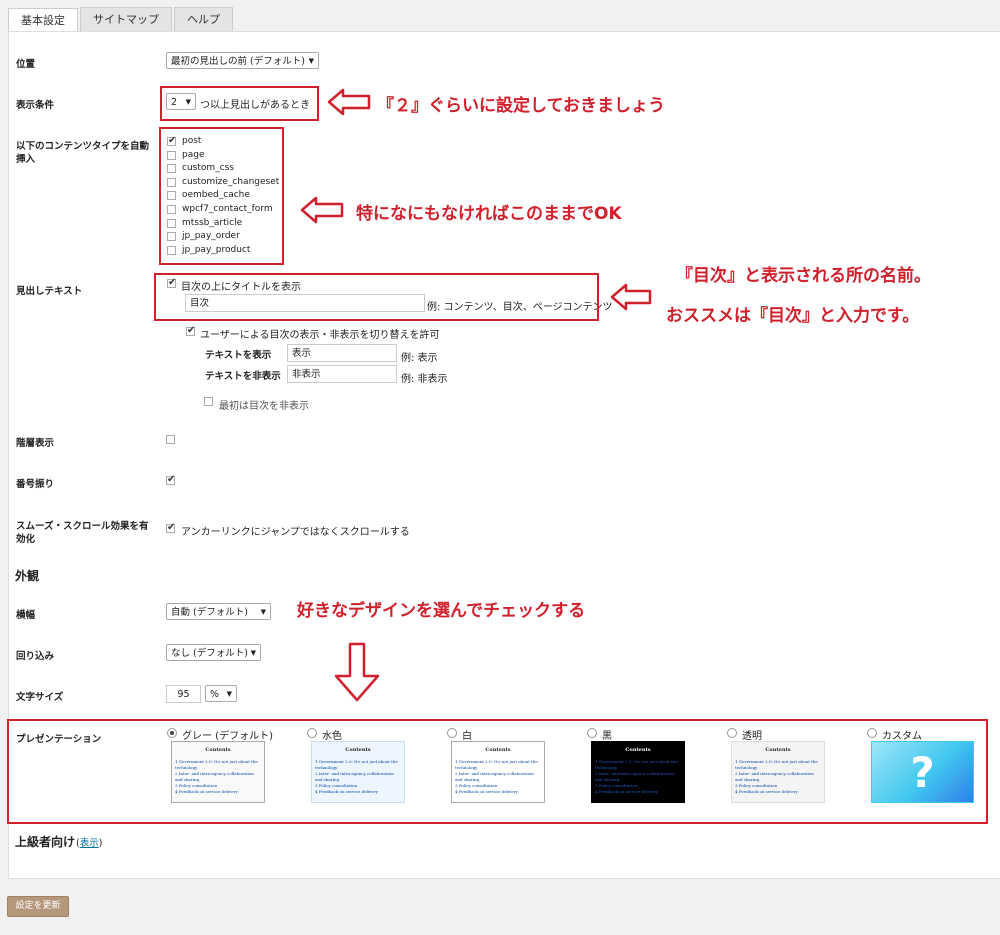 This screenshot has width=1000, height=935. I want to click on tab-bar: 基本設定 サイトマップ ヘルプ, so click(121, 20).